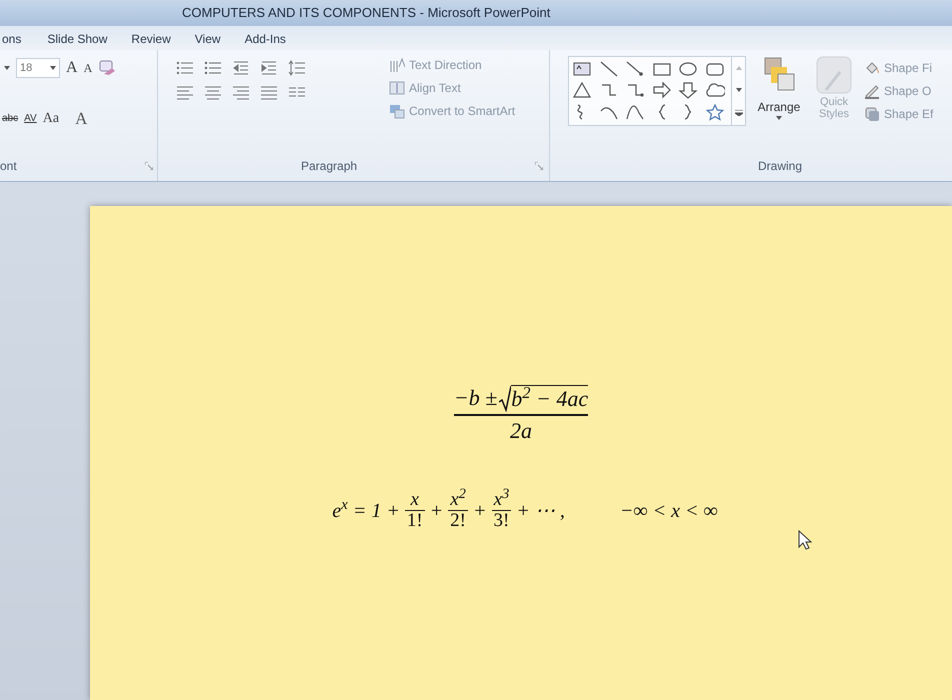 This screenshot has width=952, height=700. Describe the element at coordinates (107, 68) in the screenshot. I see `clear-format-icon` at that location.